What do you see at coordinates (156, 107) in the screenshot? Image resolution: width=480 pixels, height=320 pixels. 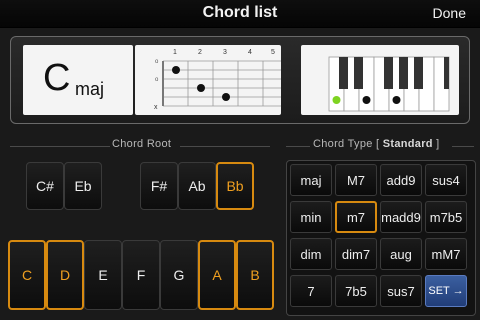 I see `mute-string-marker: x` at bounding box center [156, 107].